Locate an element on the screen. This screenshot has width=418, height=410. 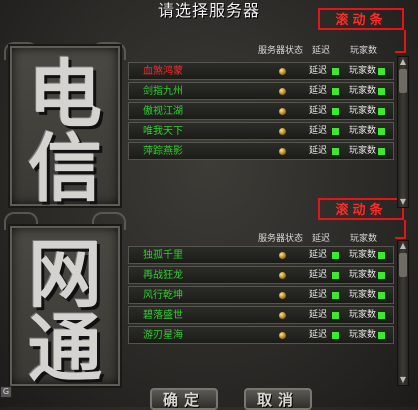
server-name: 唯我天下 is located at coordinates (163, 131).